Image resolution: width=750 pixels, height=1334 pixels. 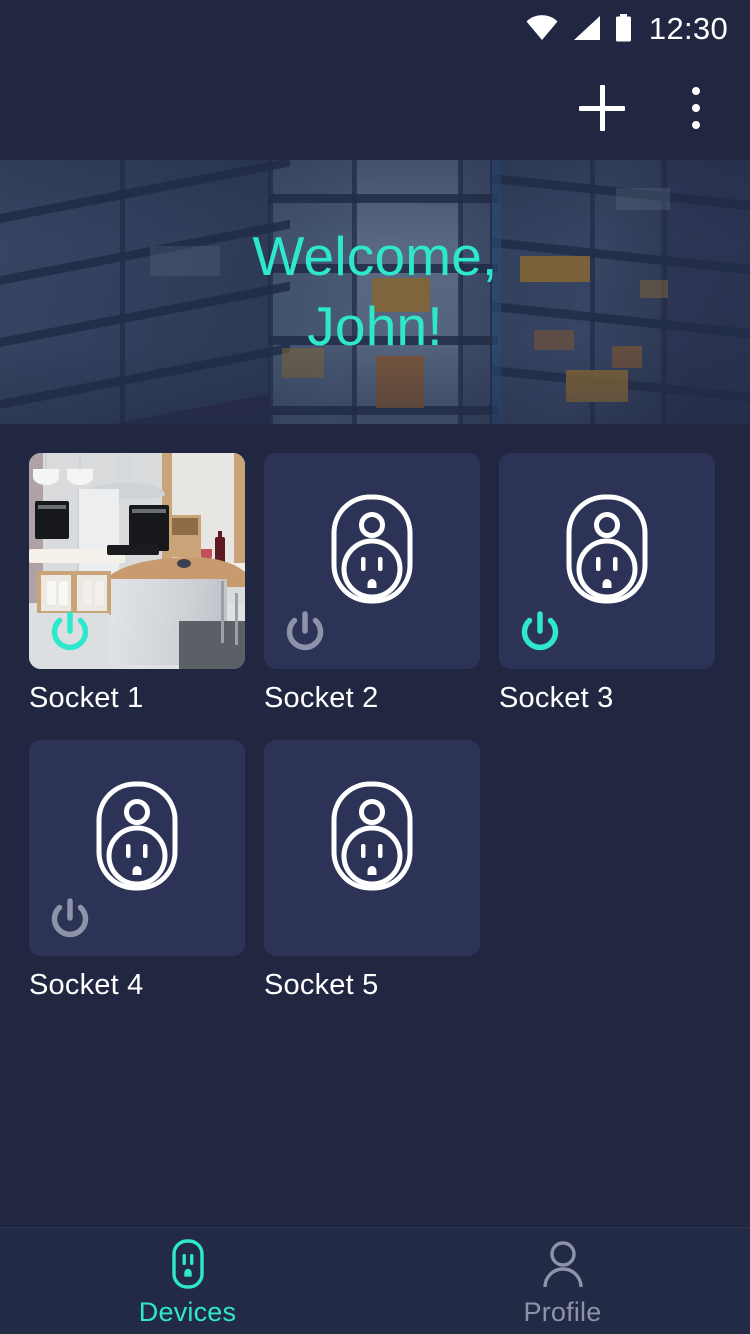 I want to click on device-card: Socket 4, so click(x=137, y=871).